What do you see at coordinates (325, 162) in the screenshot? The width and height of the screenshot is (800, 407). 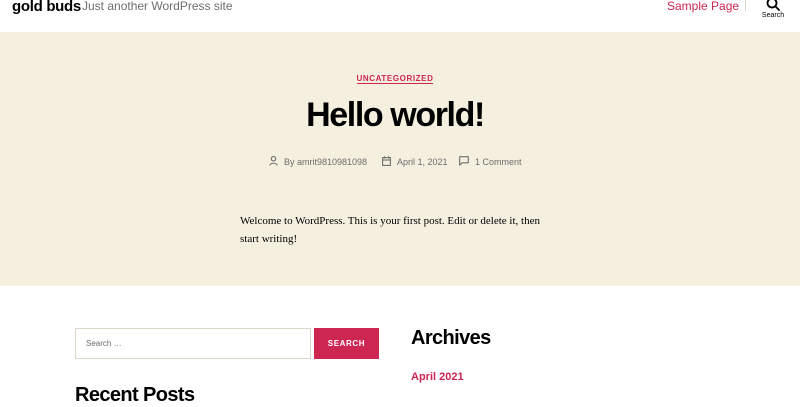 I see `author-link: By amrit9810981098` at bounding box center [325, 162].